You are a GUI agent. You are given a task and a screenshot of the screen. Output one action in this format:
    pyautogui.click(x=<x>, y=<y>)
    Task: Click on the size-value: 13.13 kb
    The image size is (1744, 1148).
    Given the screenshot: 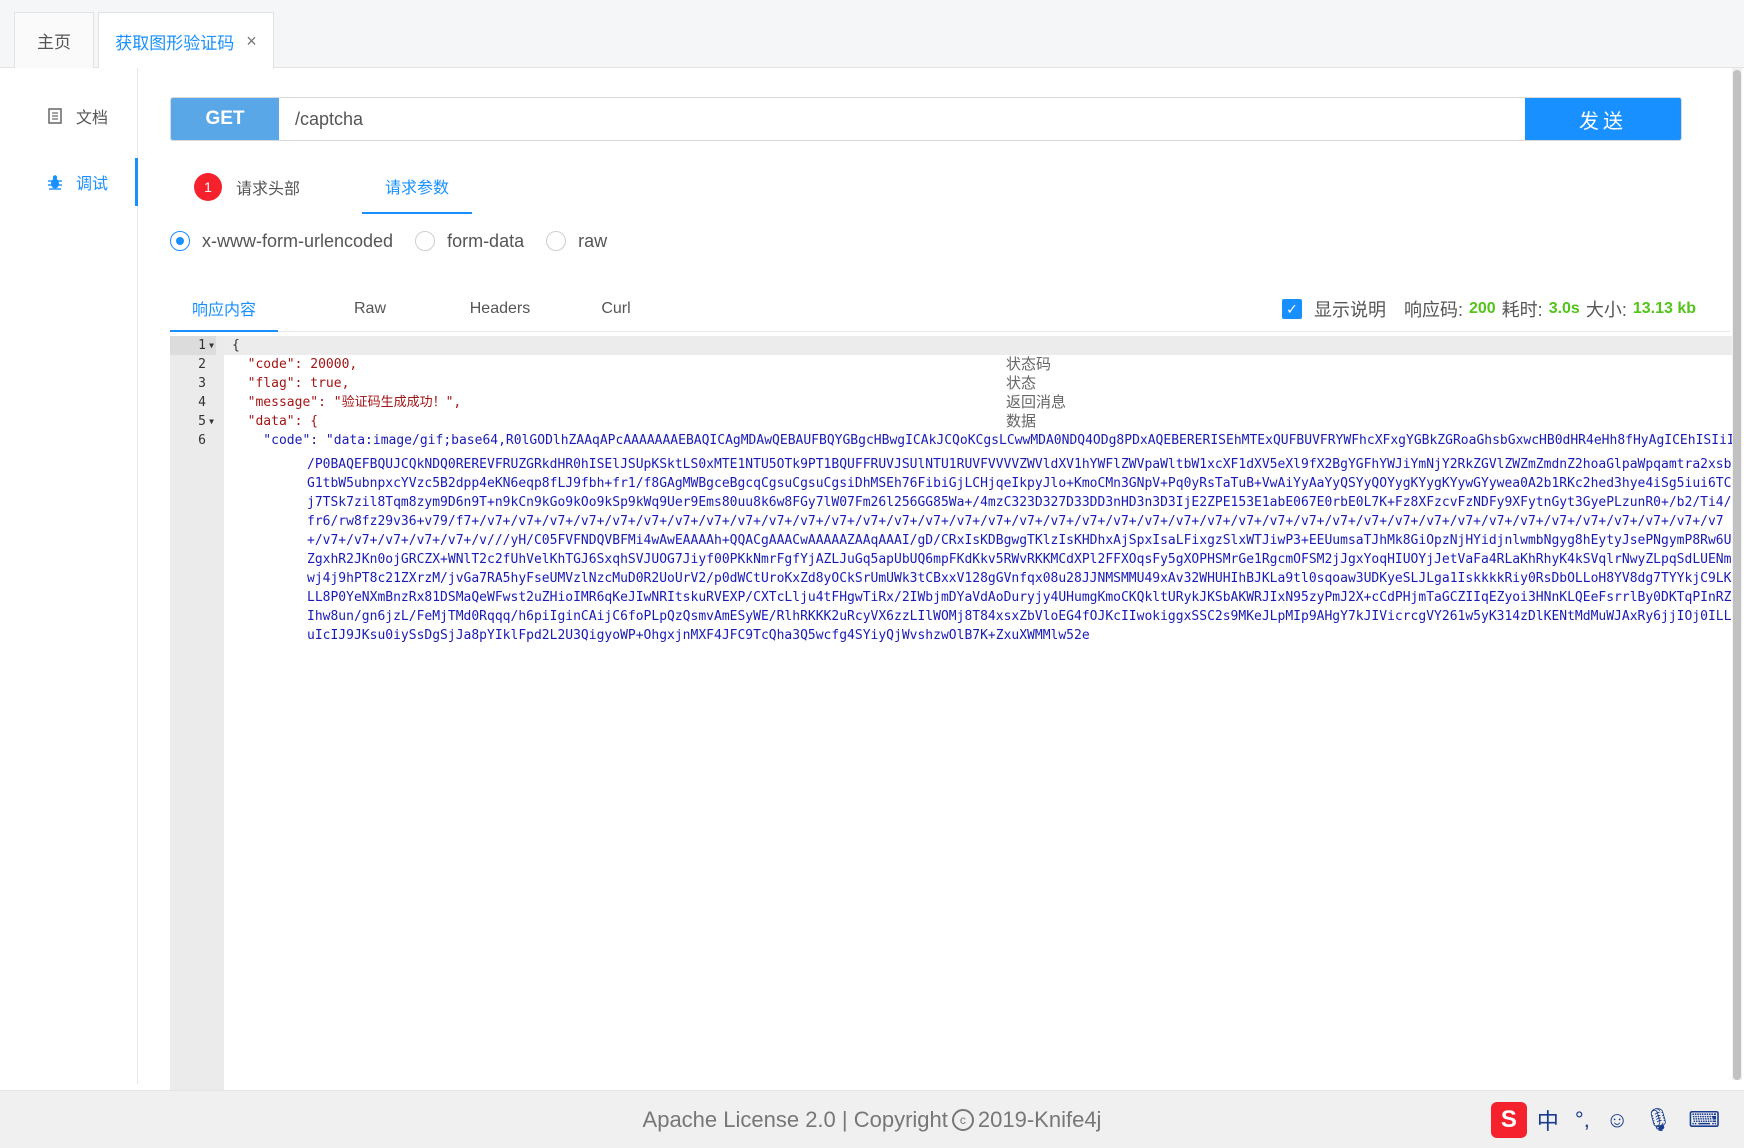 What is the action you would take?
    pyautogui.click(x=1664, y=308)
    